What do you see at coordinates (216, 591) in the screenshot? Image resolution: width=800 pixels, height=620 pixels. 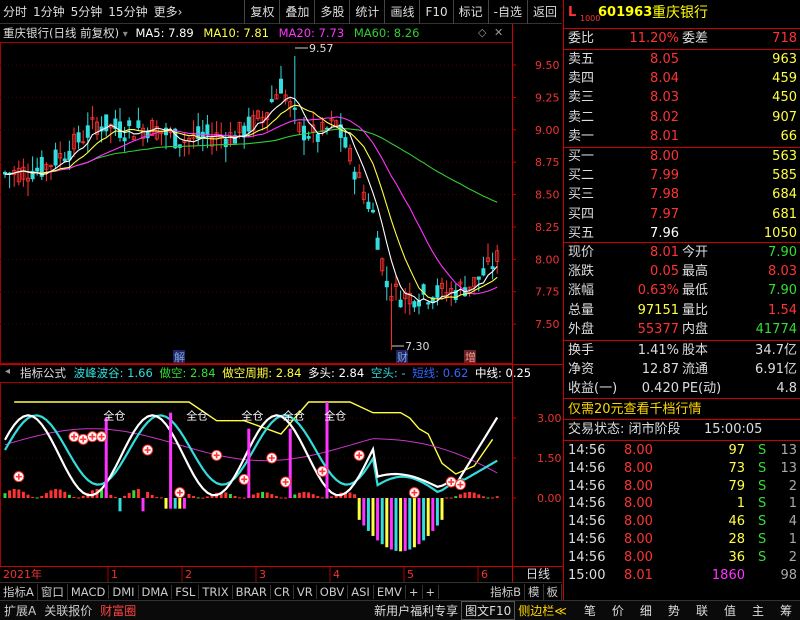 I see `tab-trix: TRIX` at bounding box center [216, 591].